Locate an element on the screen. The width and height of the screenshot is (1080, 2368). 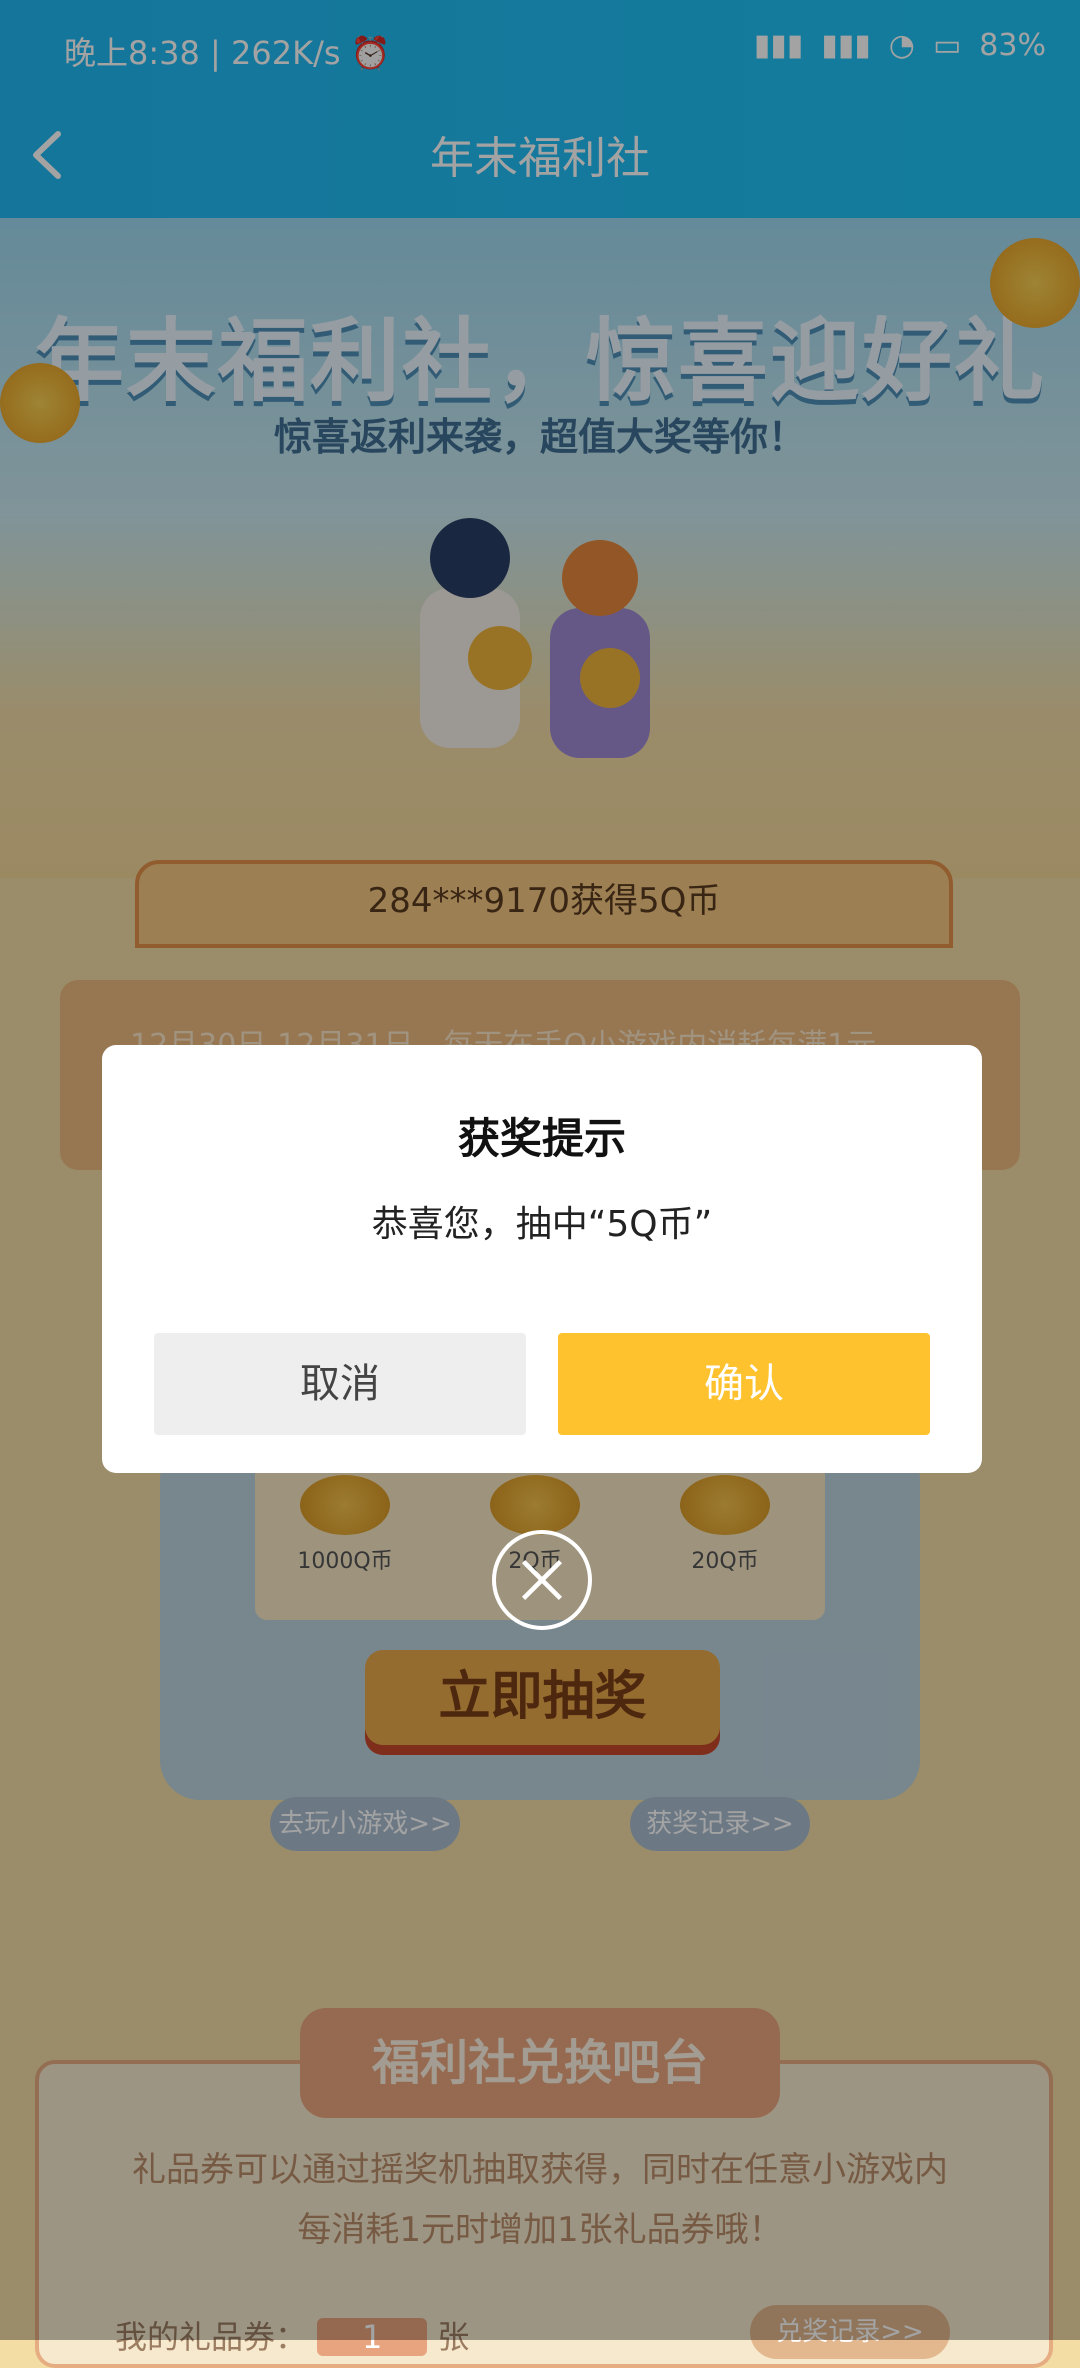
prize-dialog: 获奖提示 恭喜您，抽中“5Q币” 取消 确认 is located at coordinates (542, 1259).